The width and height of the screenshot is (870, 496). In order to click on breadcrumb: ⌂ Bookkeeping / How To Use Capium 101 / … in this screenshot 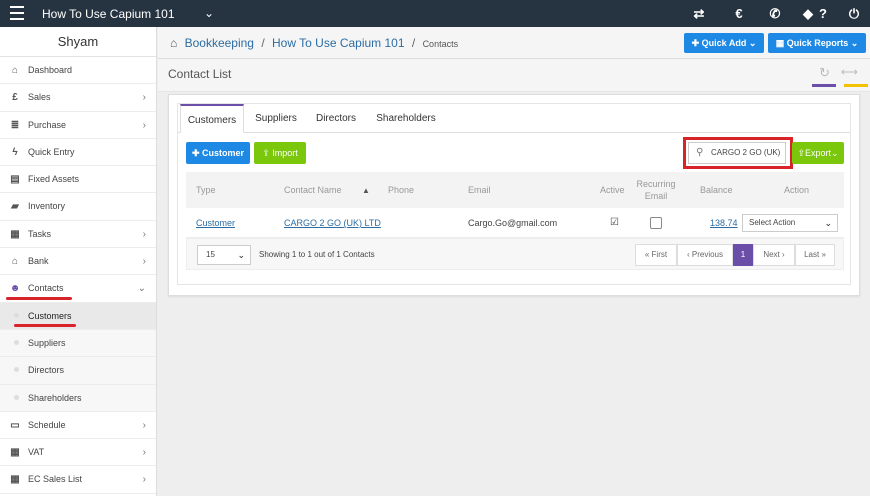, I will do `click(314, 43)`.